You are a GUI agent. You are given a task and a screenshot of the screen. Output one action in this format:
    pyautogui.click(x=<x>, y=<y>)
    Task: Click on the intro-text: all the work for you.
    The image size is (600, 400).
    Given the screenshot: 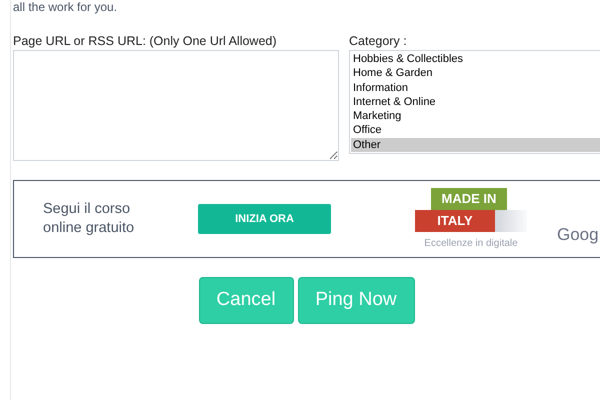 What is the action you would take?
    pyautogui.click(x=65, y=7)
    